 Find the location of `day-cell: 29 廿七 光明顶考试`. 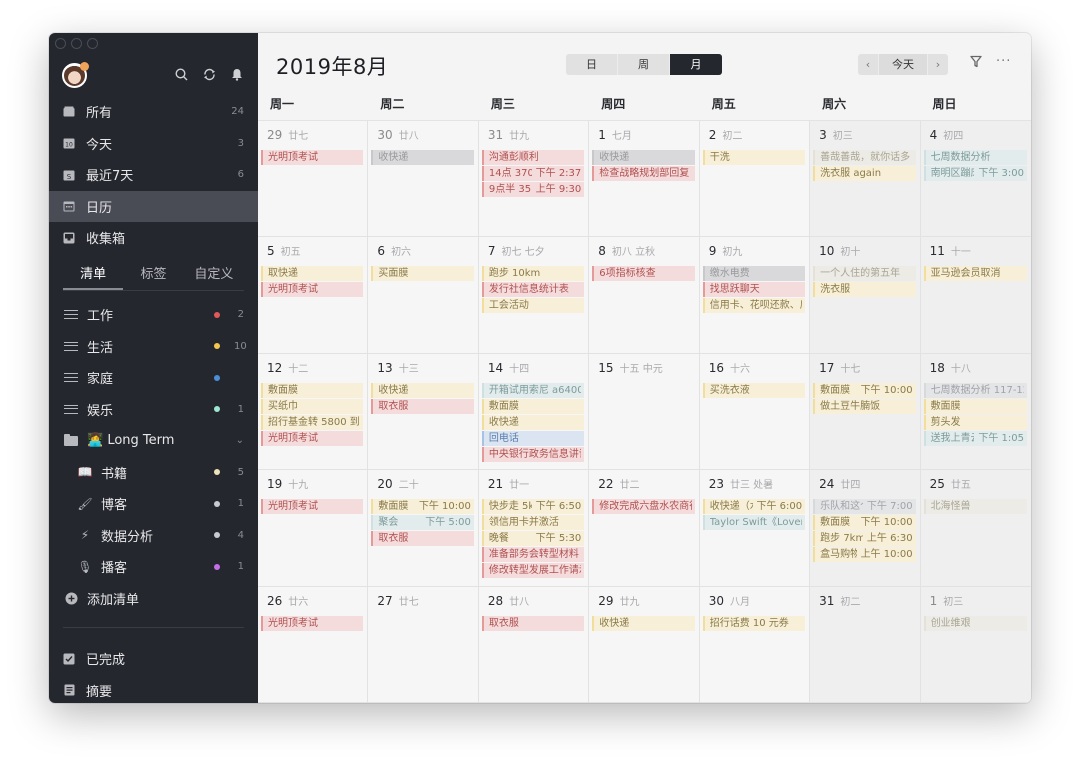

day-cell: 29 廿七 光明顶考试 is located at coordinates (313, 179).